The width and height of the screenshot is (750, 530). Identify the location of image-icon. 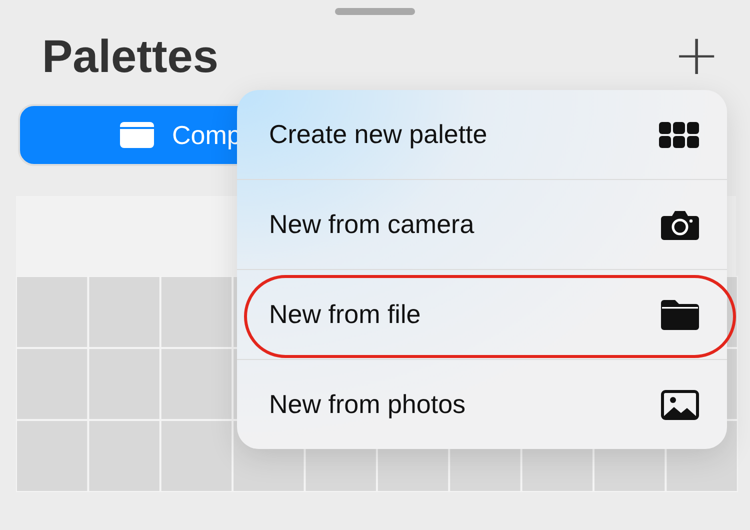
(680, 405).